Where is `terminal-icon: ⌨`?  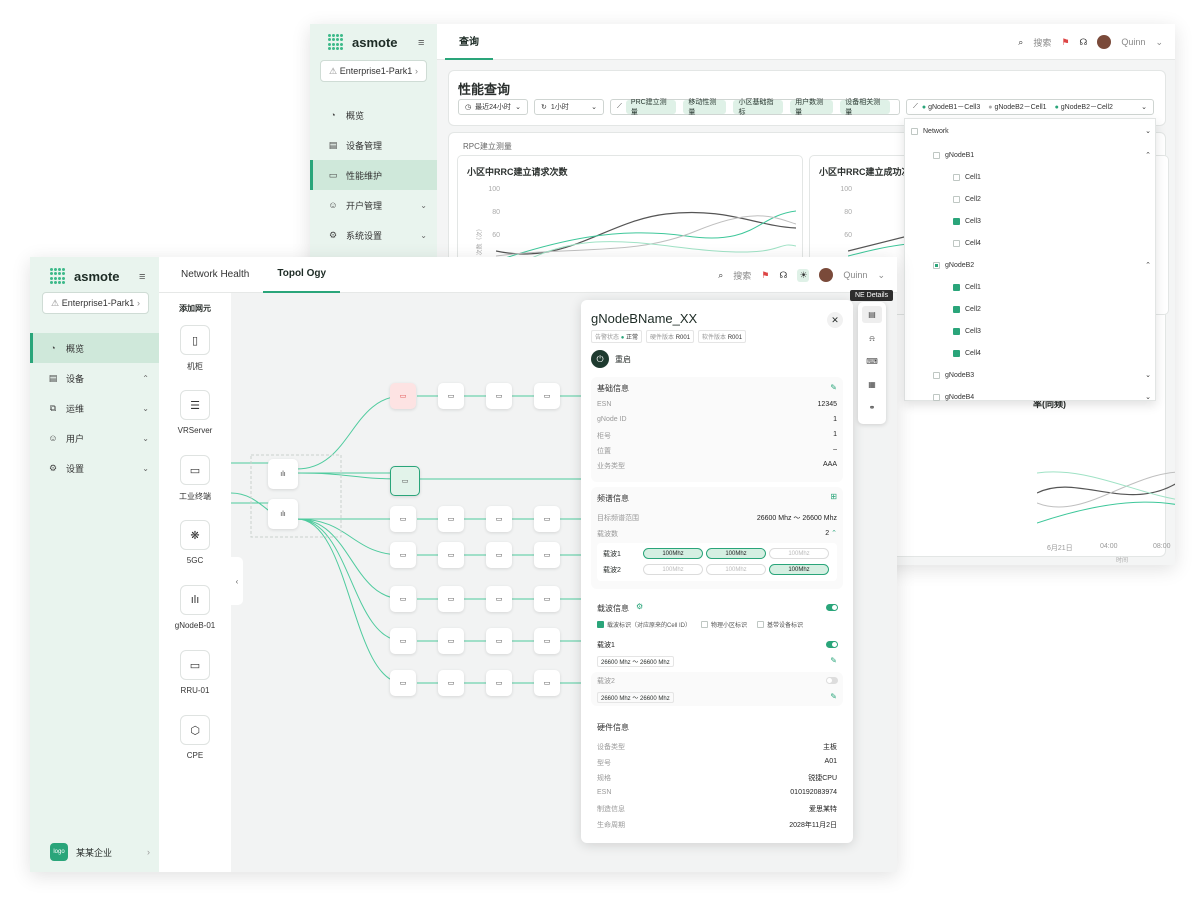 terminal-icon: ⌨ is located at coordinates (872, 361).